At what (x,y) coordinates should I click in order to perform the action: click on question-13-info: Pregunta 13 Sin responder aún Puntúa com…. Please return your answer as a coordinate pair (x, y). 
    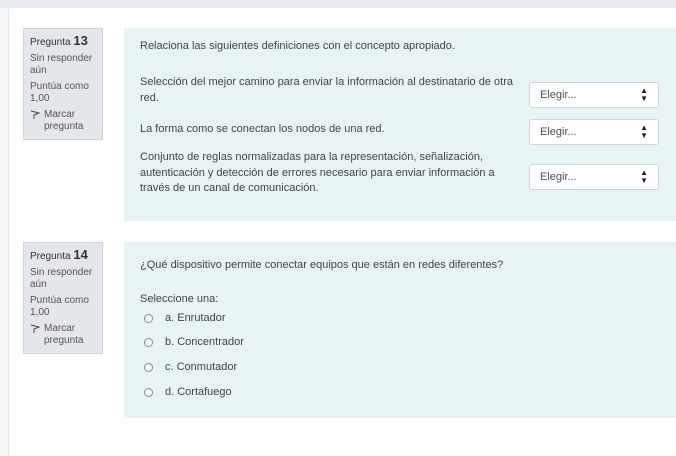
    Looking at the image, I should click on (63, 84).